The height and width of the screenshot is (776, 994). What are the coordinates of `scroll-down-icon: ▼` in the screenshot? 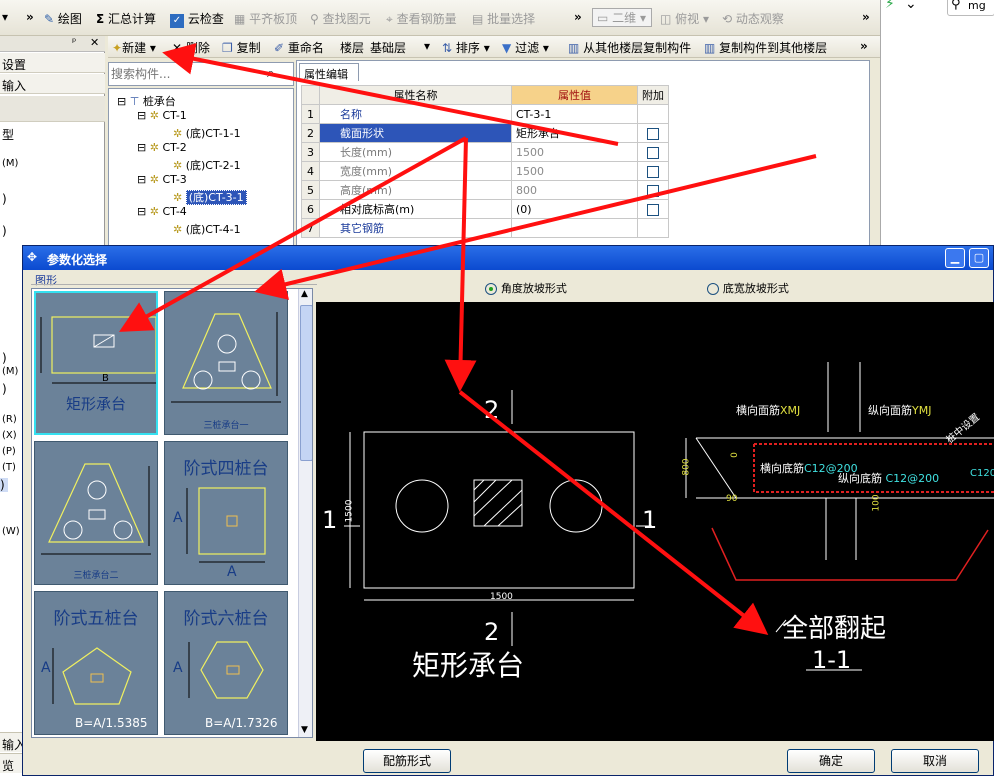 It's located at (304, 730).